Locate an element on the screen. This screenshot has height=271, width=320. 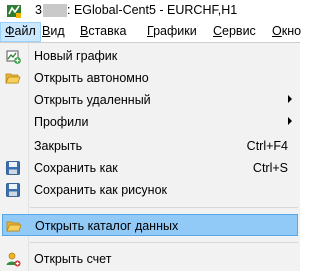
save-picture-icon is located at coordinates (13, 190).